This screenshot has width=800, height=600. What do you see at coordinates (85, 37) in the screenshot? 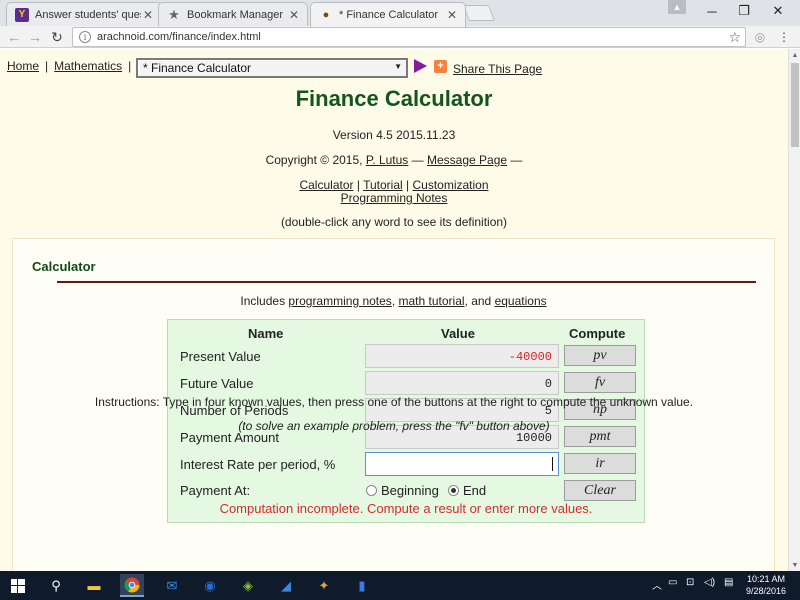
I see `info-icon: i` at bounding box center [85, 37].